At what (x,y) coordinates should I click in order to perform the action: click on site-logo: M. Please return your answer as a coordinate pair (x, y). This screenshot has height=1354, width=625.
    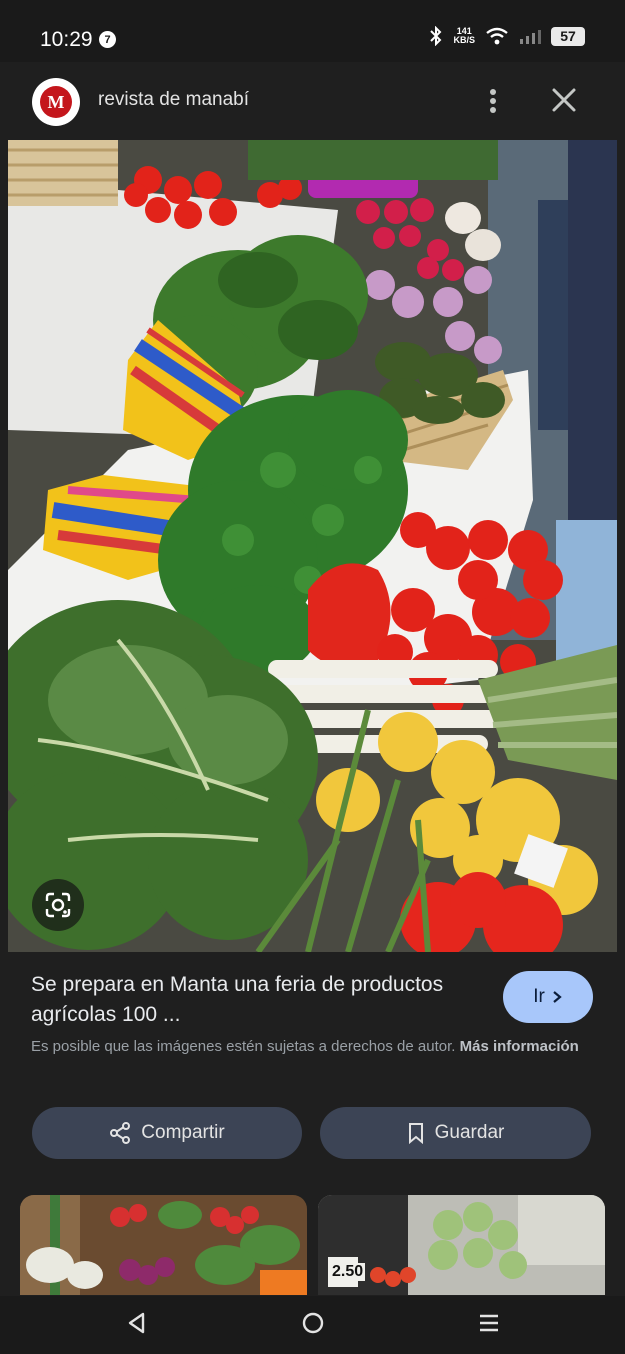
    Looking at the image, I should click on (56, 102).